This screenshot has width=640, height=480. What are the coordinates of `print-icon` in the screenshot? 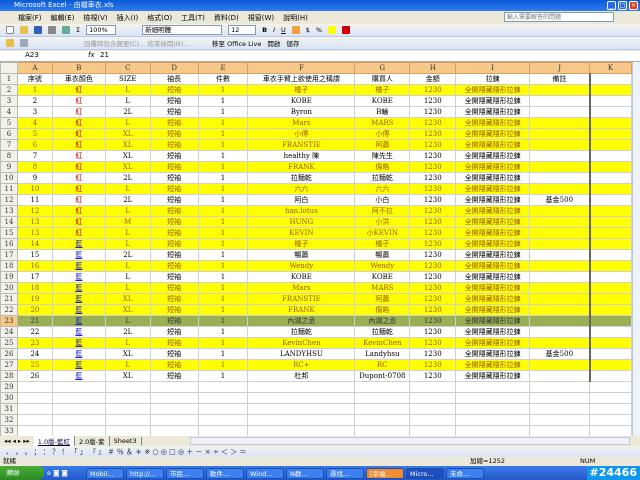 It's located at (52, 30).